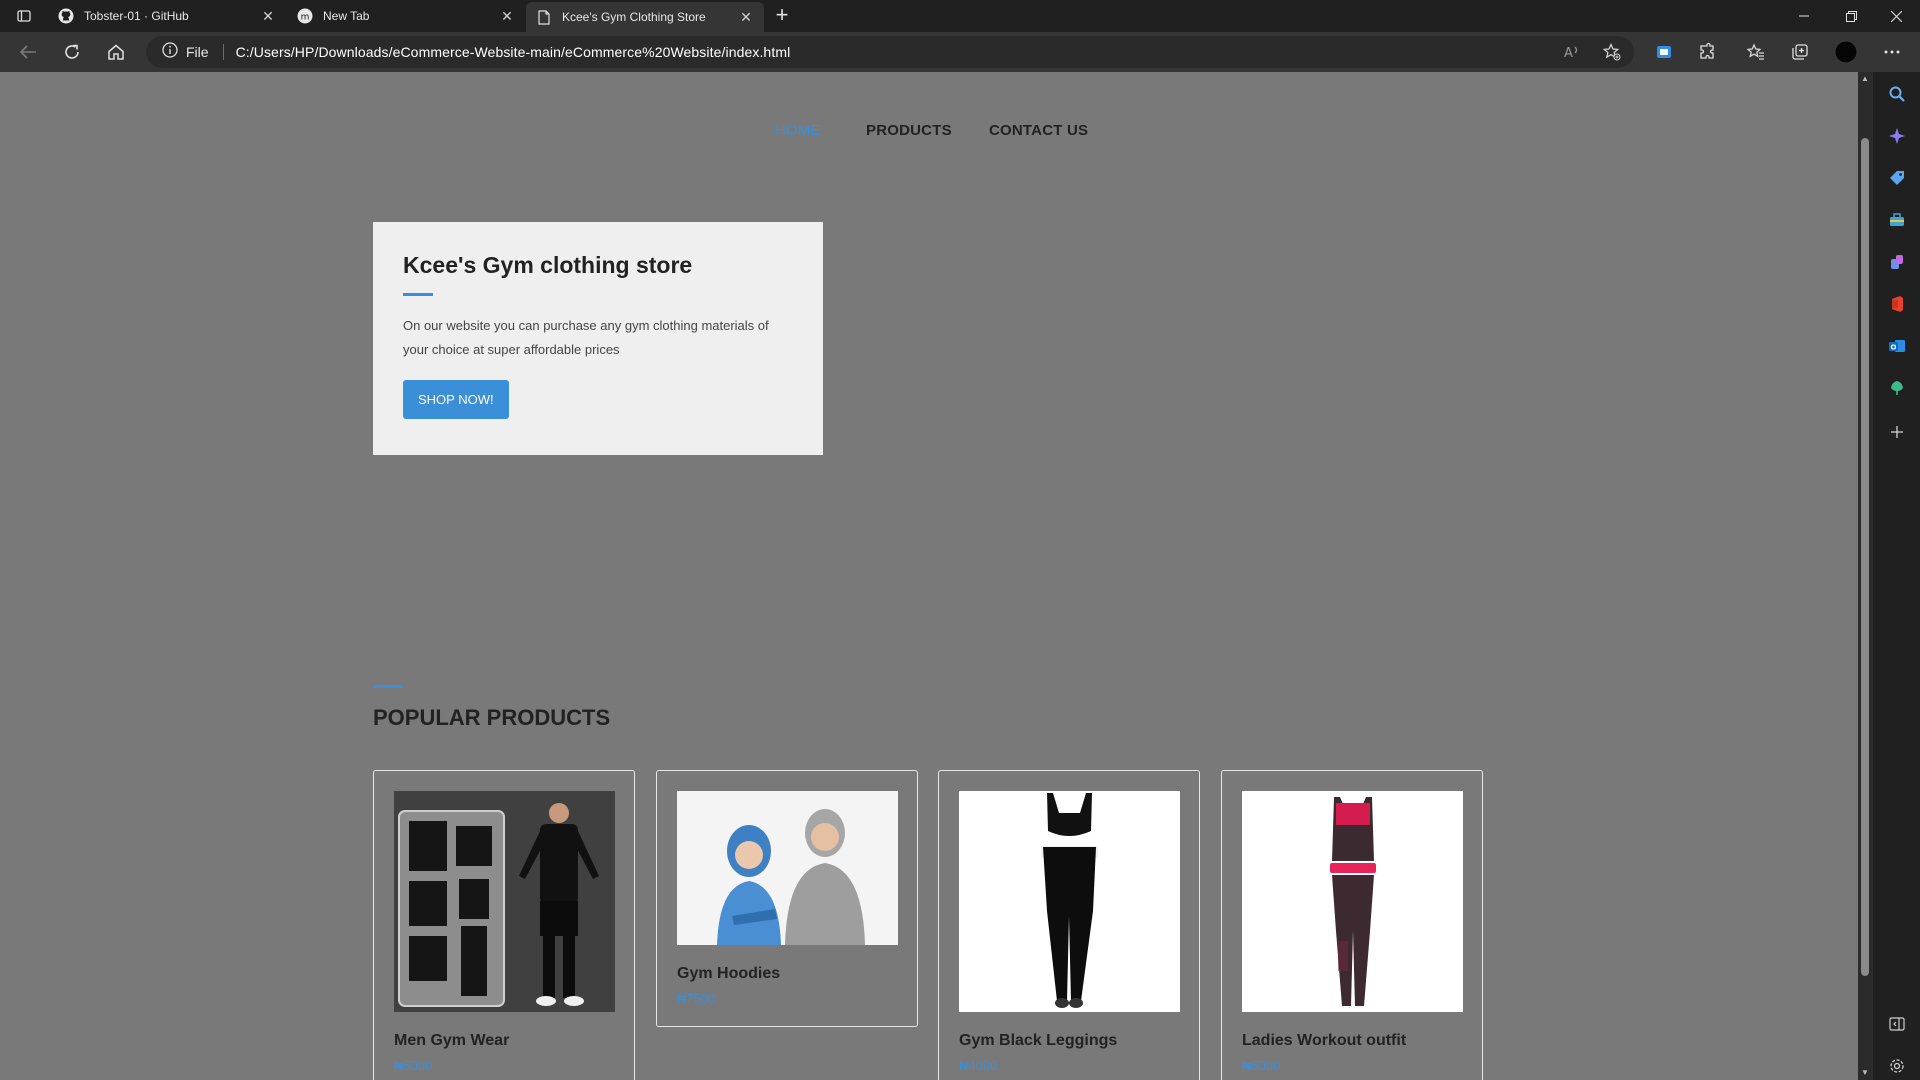 This screenshot has height=1080, width=1920. What do you see at coordinates (1897, 220) in the screenshot?
I see `tools-icon` at bounding box center [1897, 220].